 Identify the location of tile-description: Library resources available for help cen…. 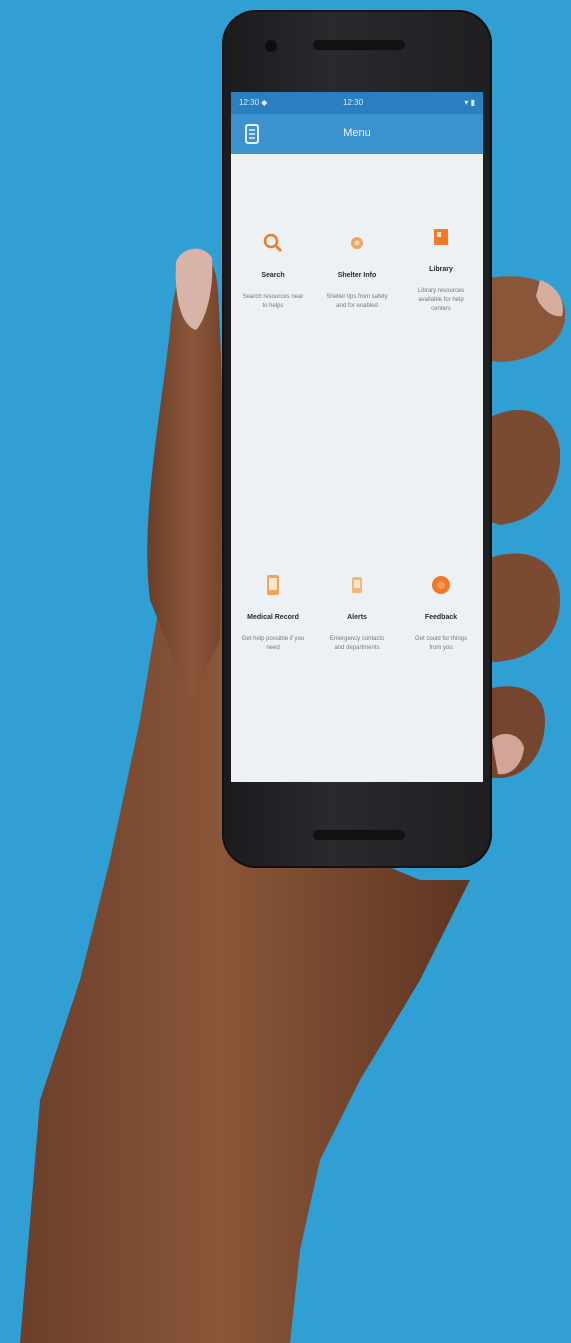
(441, 300).